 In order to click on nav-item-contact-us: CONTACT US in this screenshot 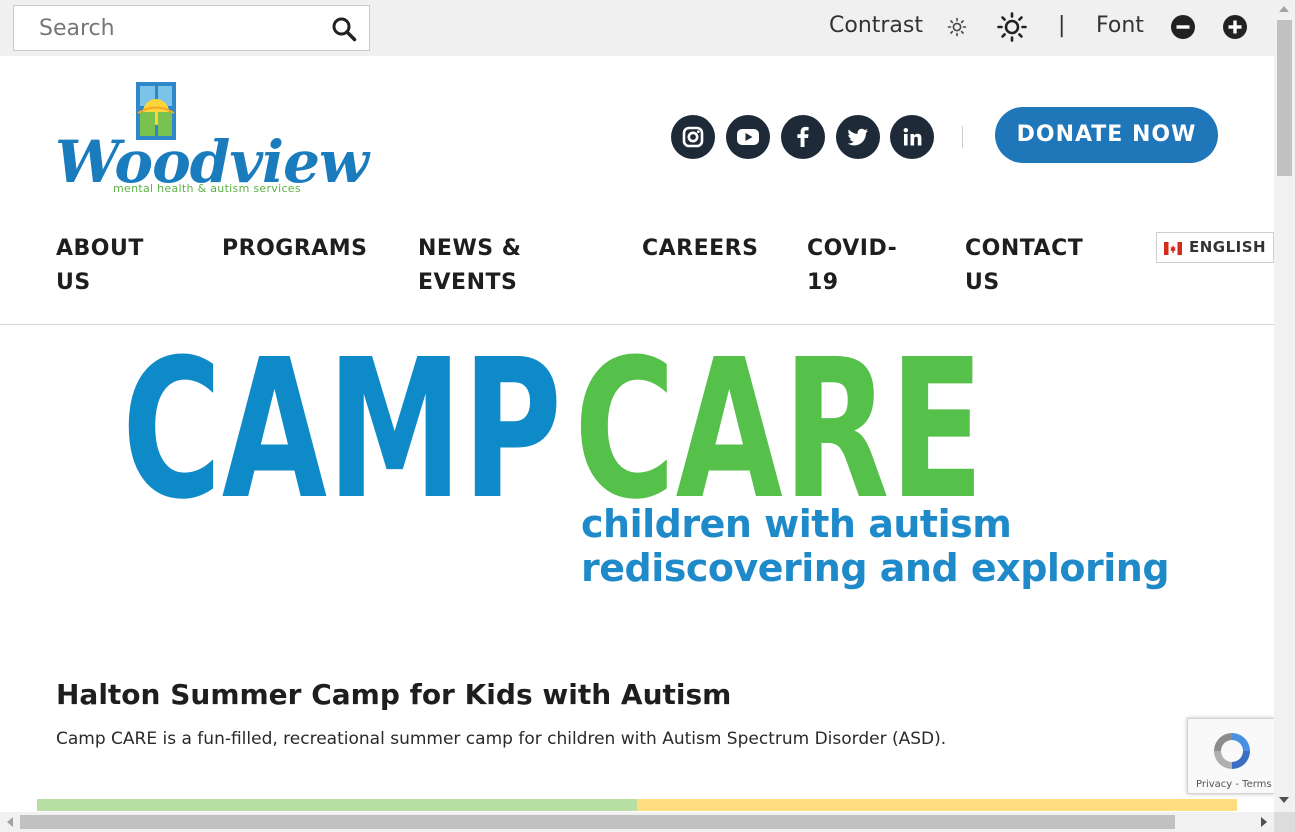, I will do `click(1024, 266)`.